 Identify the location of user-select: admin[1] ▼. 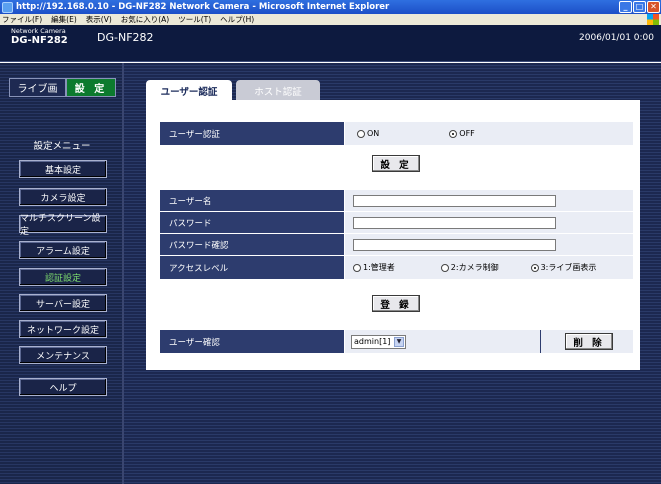
(378, 341).